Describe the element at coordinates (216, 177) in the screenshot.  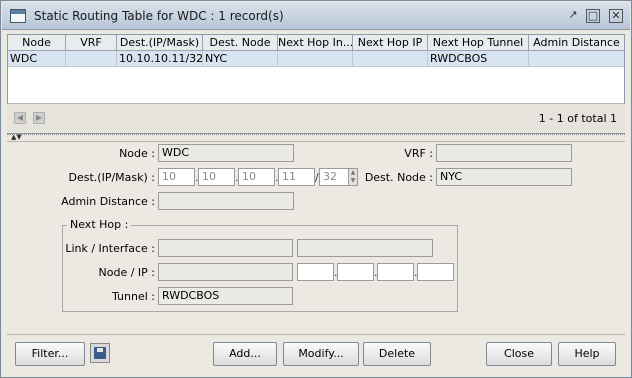
I see `dest-octet-2: 10` at that location.